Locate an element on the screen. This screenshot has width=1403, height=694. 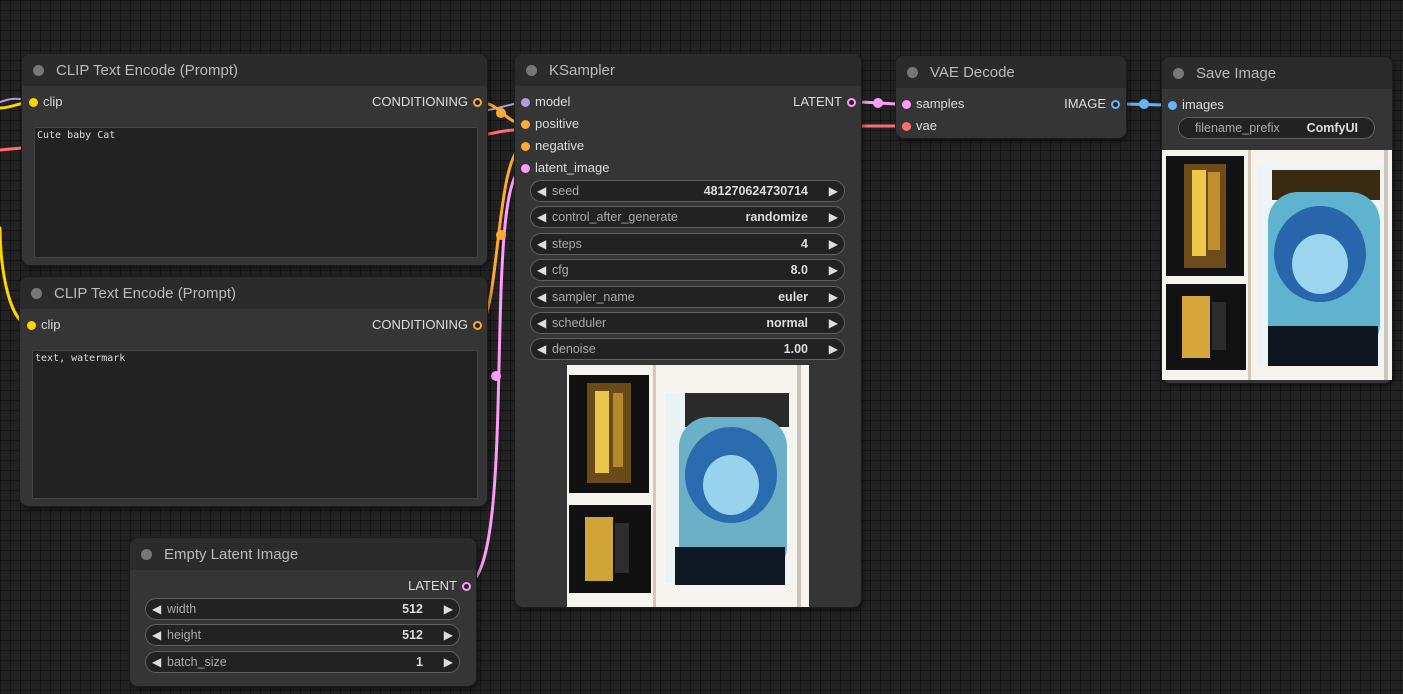
input-vae: vae is located at coordinates (919, 126).